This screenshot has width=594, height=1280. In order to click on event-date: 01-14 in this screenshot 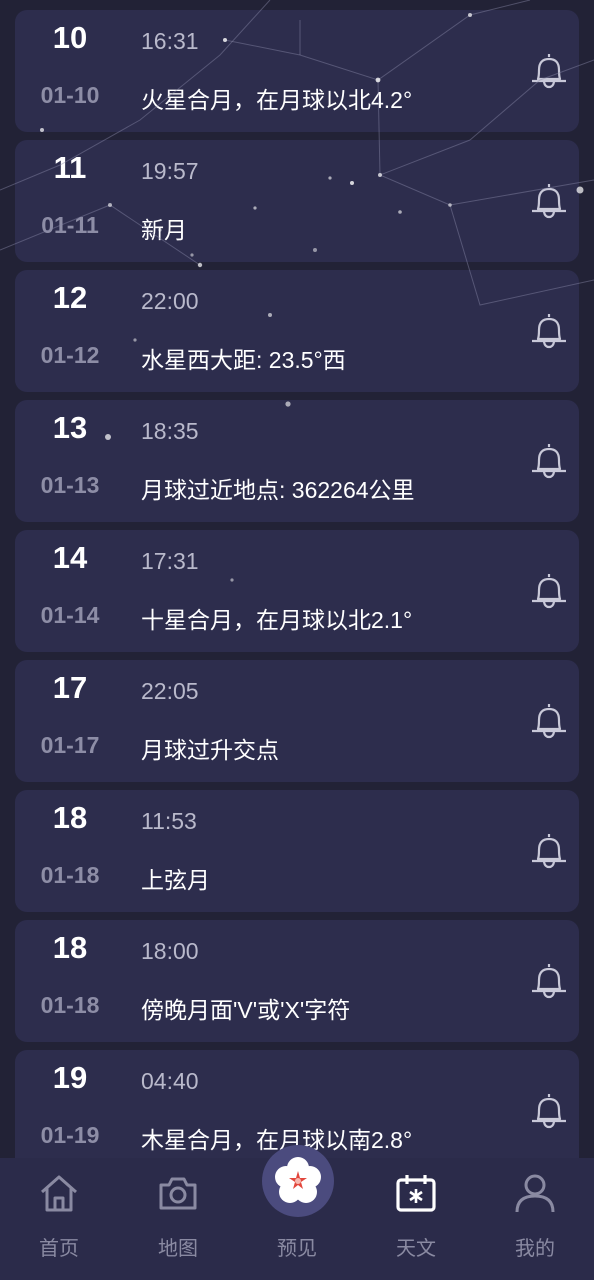, I will do `click(70, 615)`.